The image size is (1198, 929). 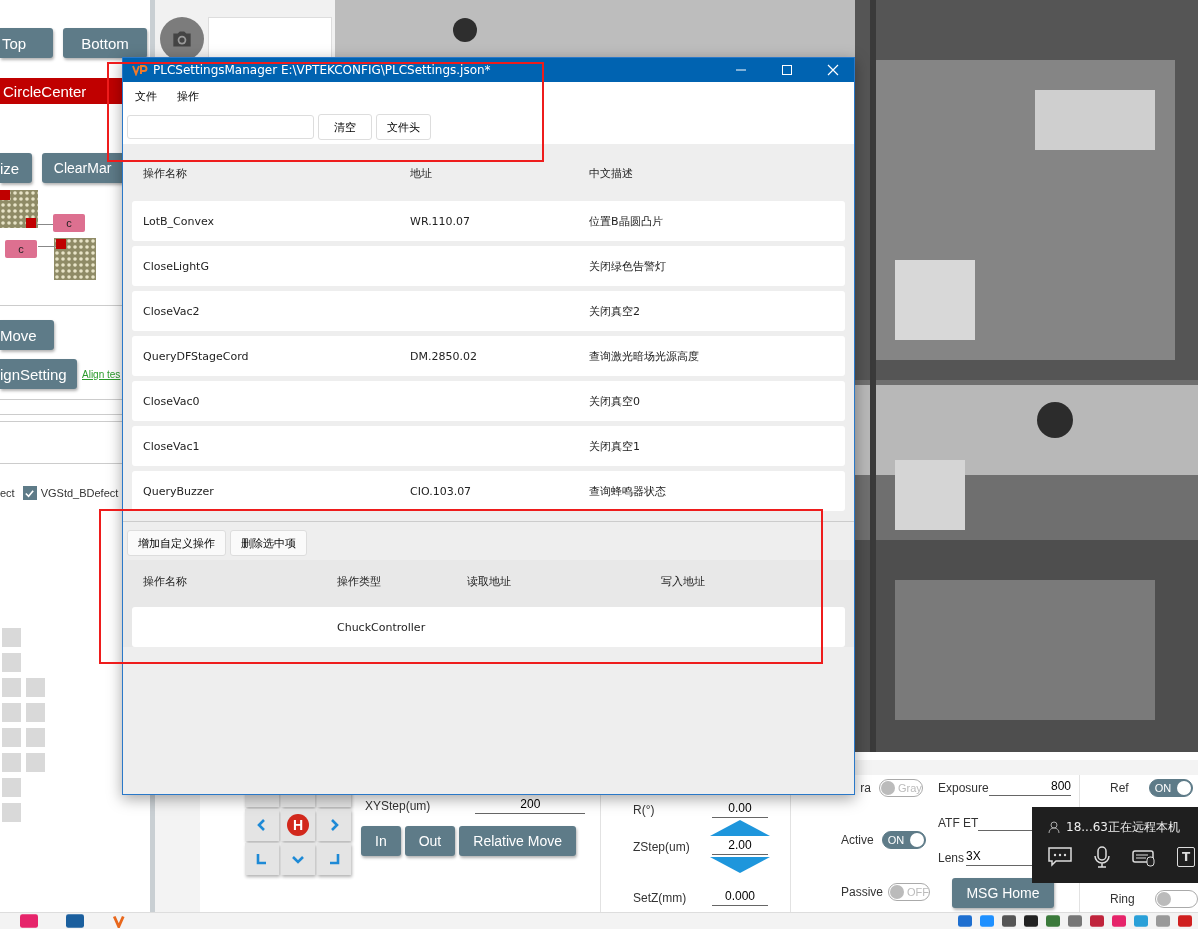 What do you see at coordinates (359, 581) in the screenshot?
I see `column-header: 操作类型` at bounding box center [359, 581].